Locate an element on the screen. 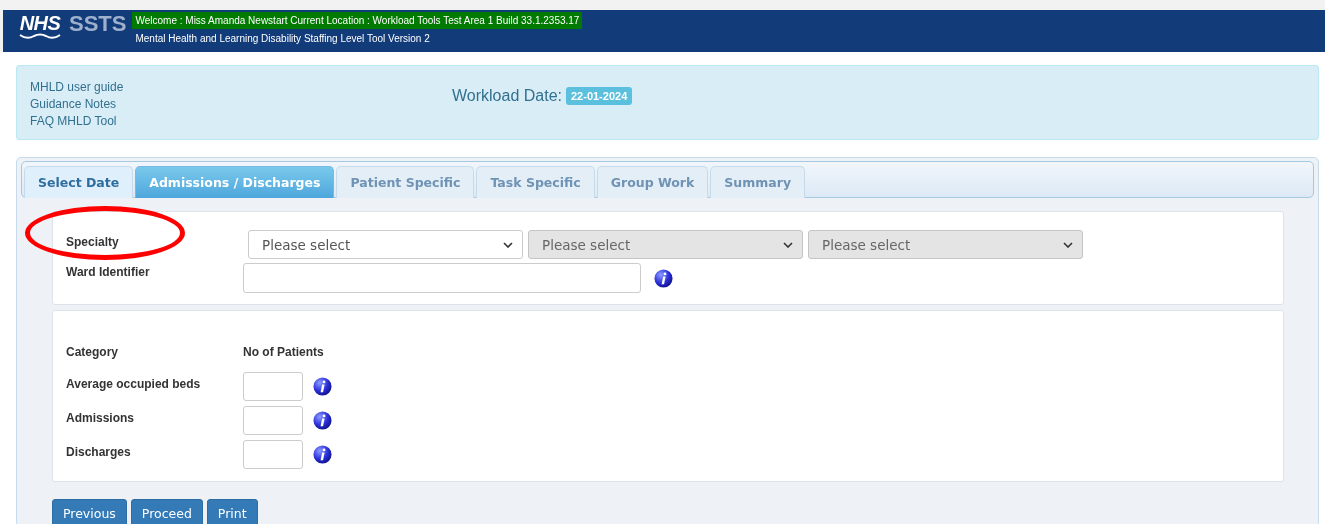 The width and height of the screenshot is (1325, 524). workload-date-label: Workload Date: is located at coordinates (507, 96).